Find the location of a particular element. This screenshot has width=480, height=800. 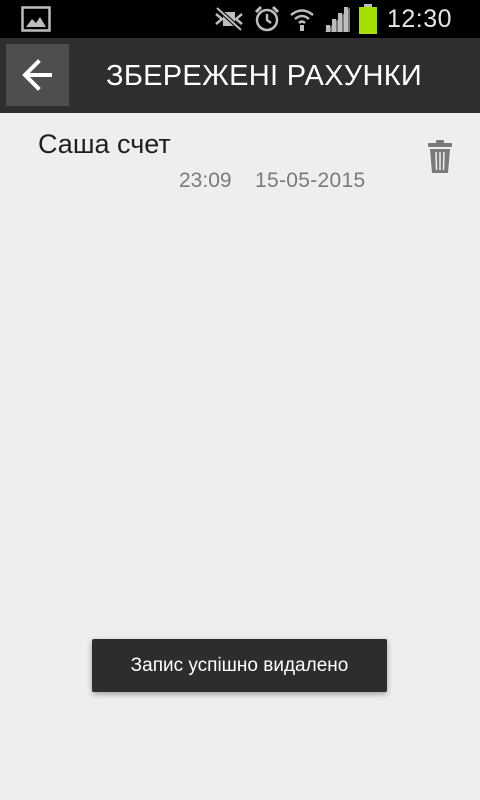

list-item: Саша счет 23:09 15-05-2015 is located at coordinates (240, 158).